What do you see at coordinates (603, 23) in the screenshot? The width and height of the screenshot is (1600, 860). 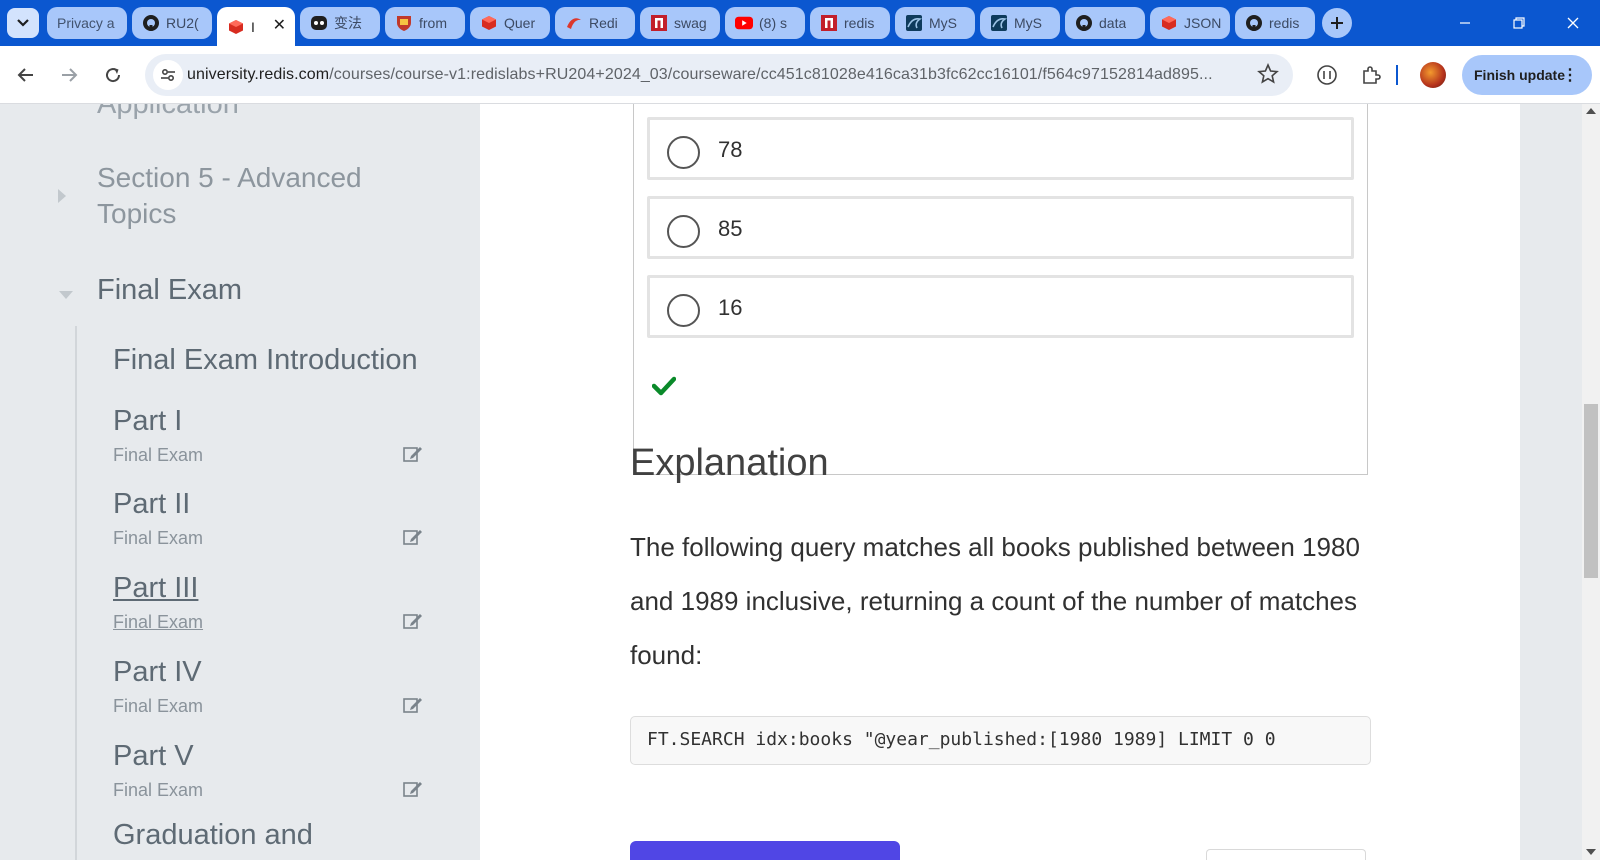 I see `tab-title: Redi` at bounding box center [603, 23].